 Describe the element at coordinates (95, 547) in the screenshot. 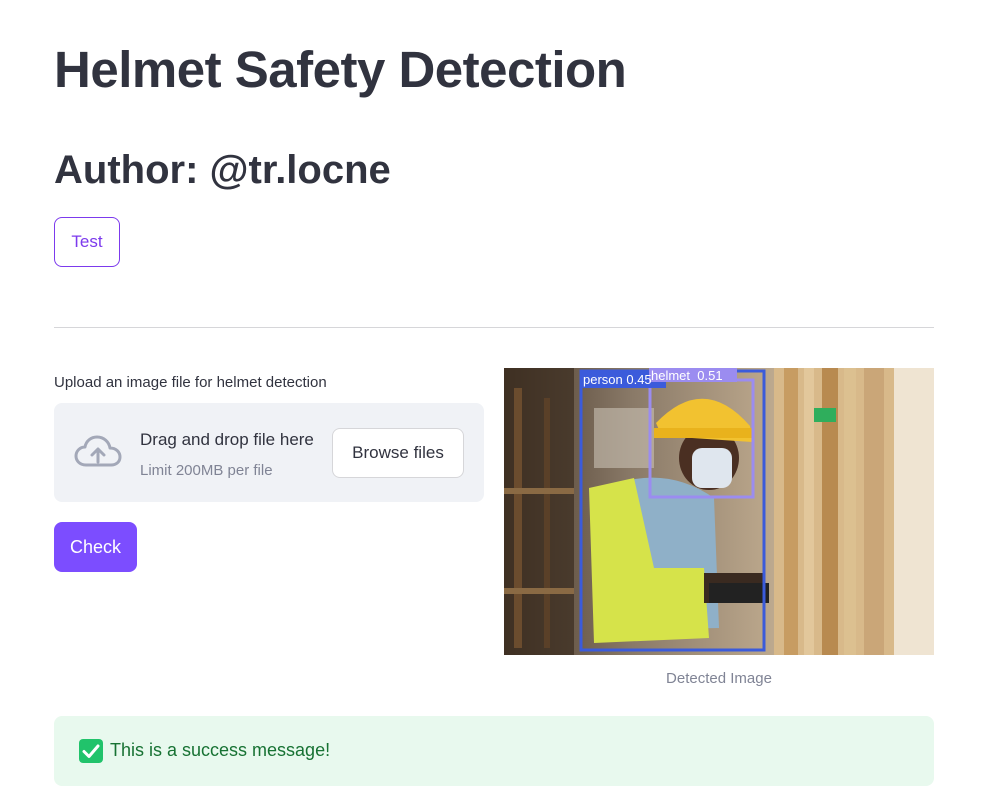

I see `check-button: Check` at that location.